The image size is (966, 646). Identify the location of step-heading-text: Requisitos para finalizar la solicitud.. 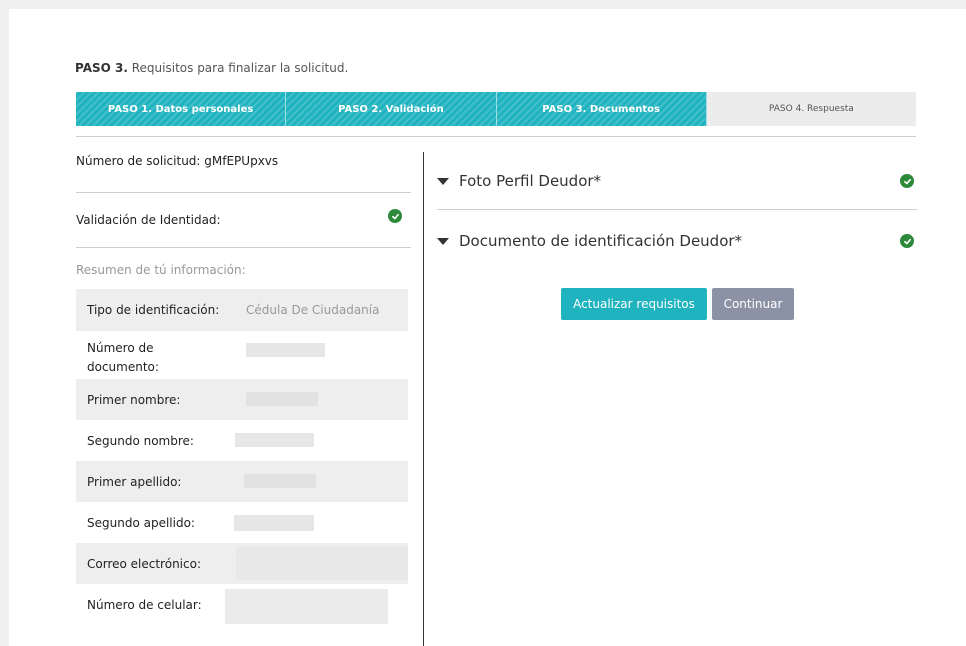
(240, 68).